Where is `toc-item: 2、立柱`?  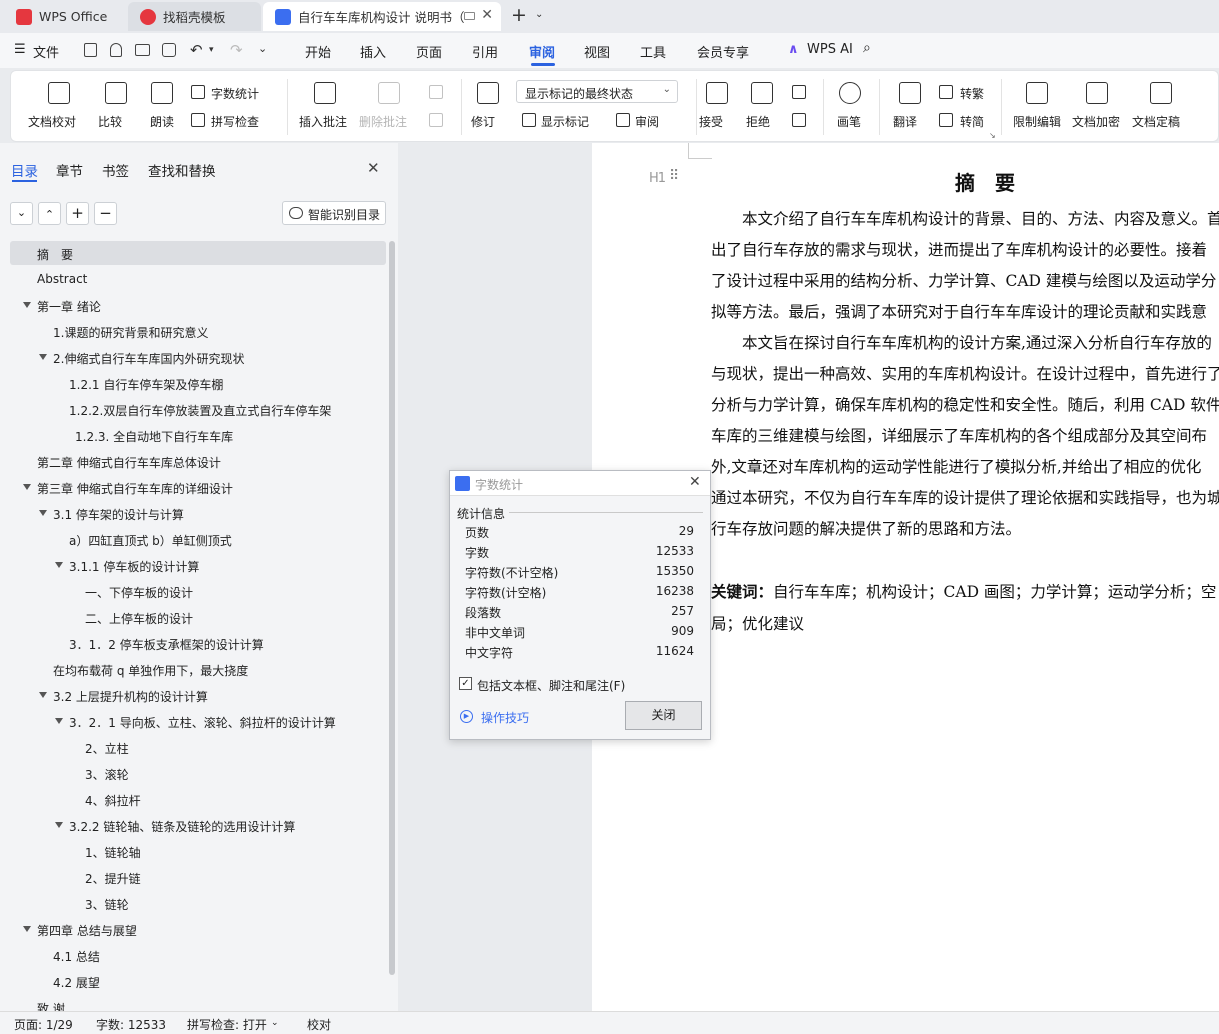
toc-item: 2、立柱 is located at coordinates (107, 748).